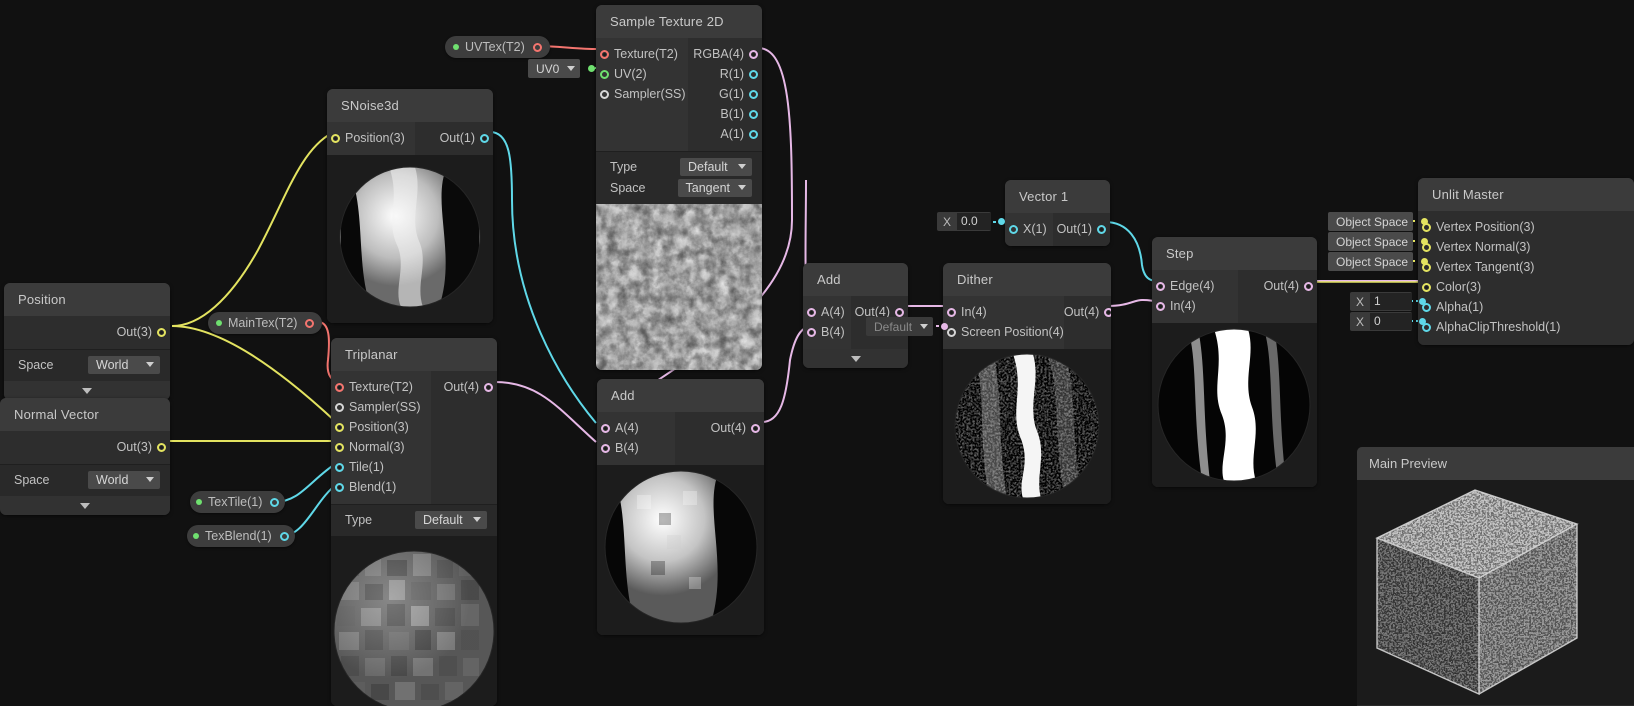  What do you see at coordinates (1495, 592) in the screenshot?
I see `main-preview-body` at bounding box center [1495, 592].